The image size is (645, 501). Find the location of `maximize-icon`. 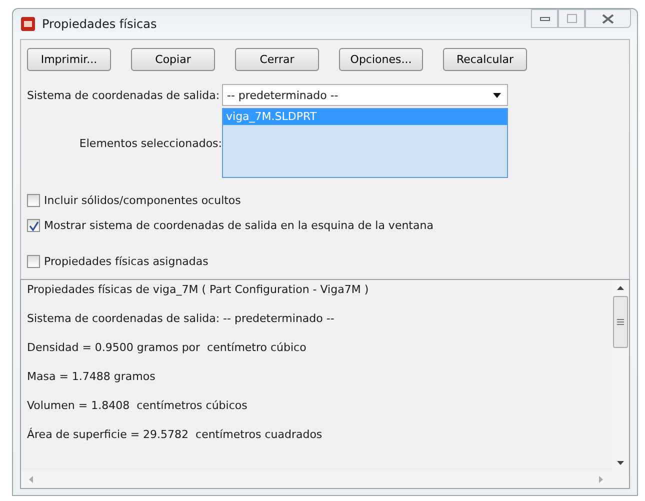

maximize-icon is located at coordinates (571, 18).